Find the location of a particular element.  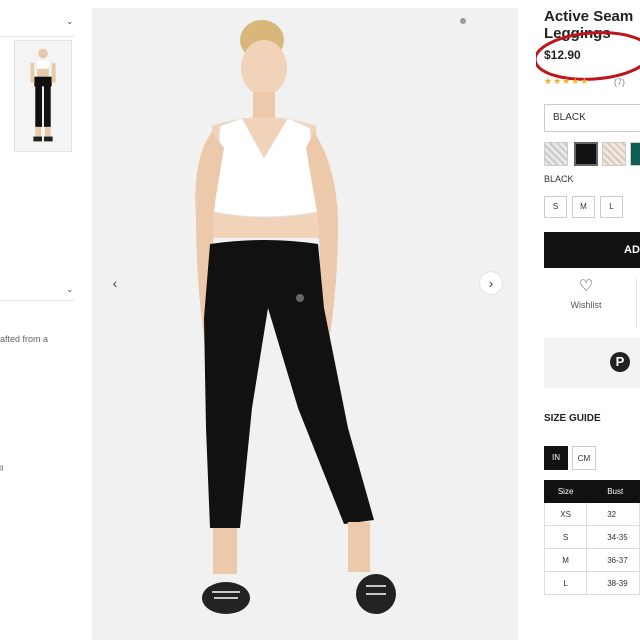

table-cell-bust: 36-37 is located at coordinates (613, 560).